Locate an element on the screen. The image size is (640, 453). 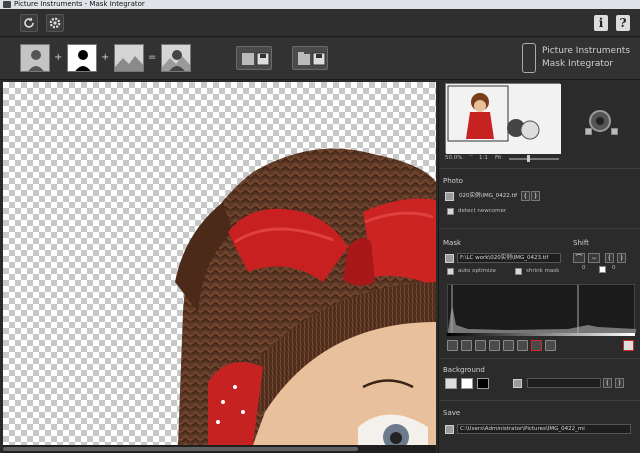
zoom-slider is located at coordinates (534, 159).